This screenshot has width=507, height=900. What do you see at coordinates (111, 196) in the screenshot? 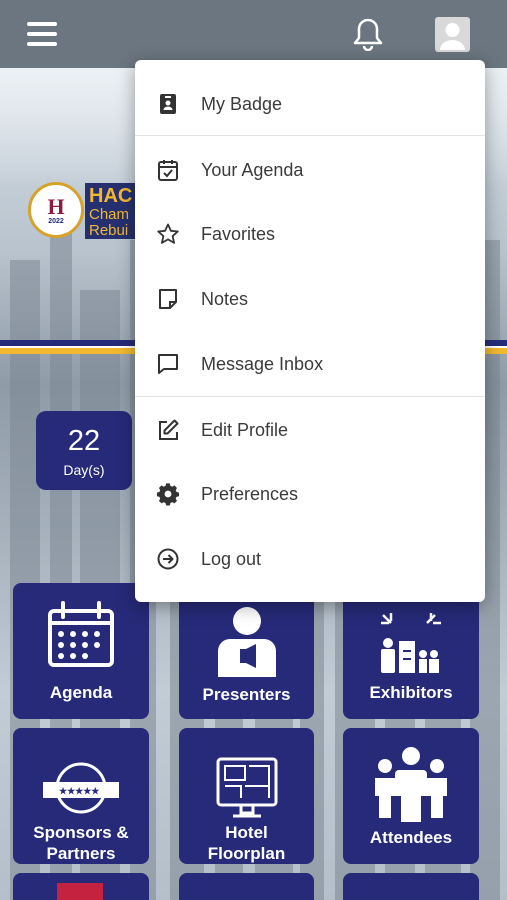
I see `logo-line1: HAC` at bounding box center [111, 196].